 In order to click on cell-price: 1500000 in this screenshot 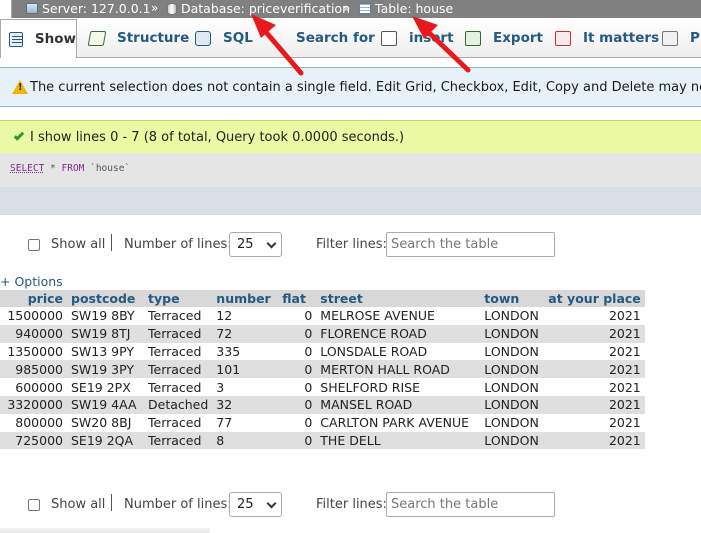, I will do `click(33, 316)`.